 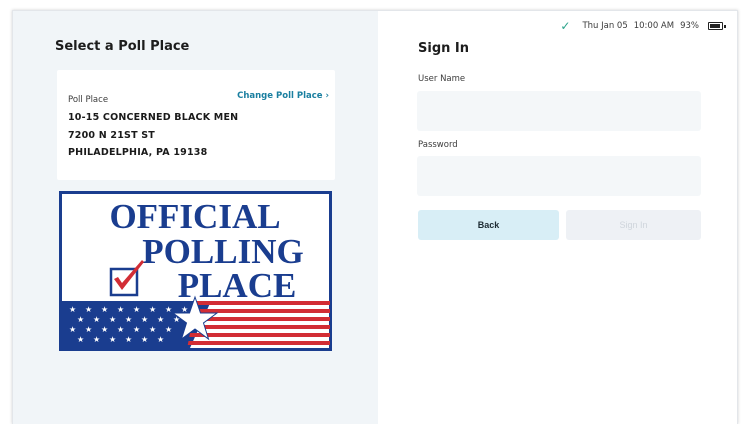 What do you see at coordinates (559, 176) in the screenshot?
I see `password-input` at bounding box center [559, 176].